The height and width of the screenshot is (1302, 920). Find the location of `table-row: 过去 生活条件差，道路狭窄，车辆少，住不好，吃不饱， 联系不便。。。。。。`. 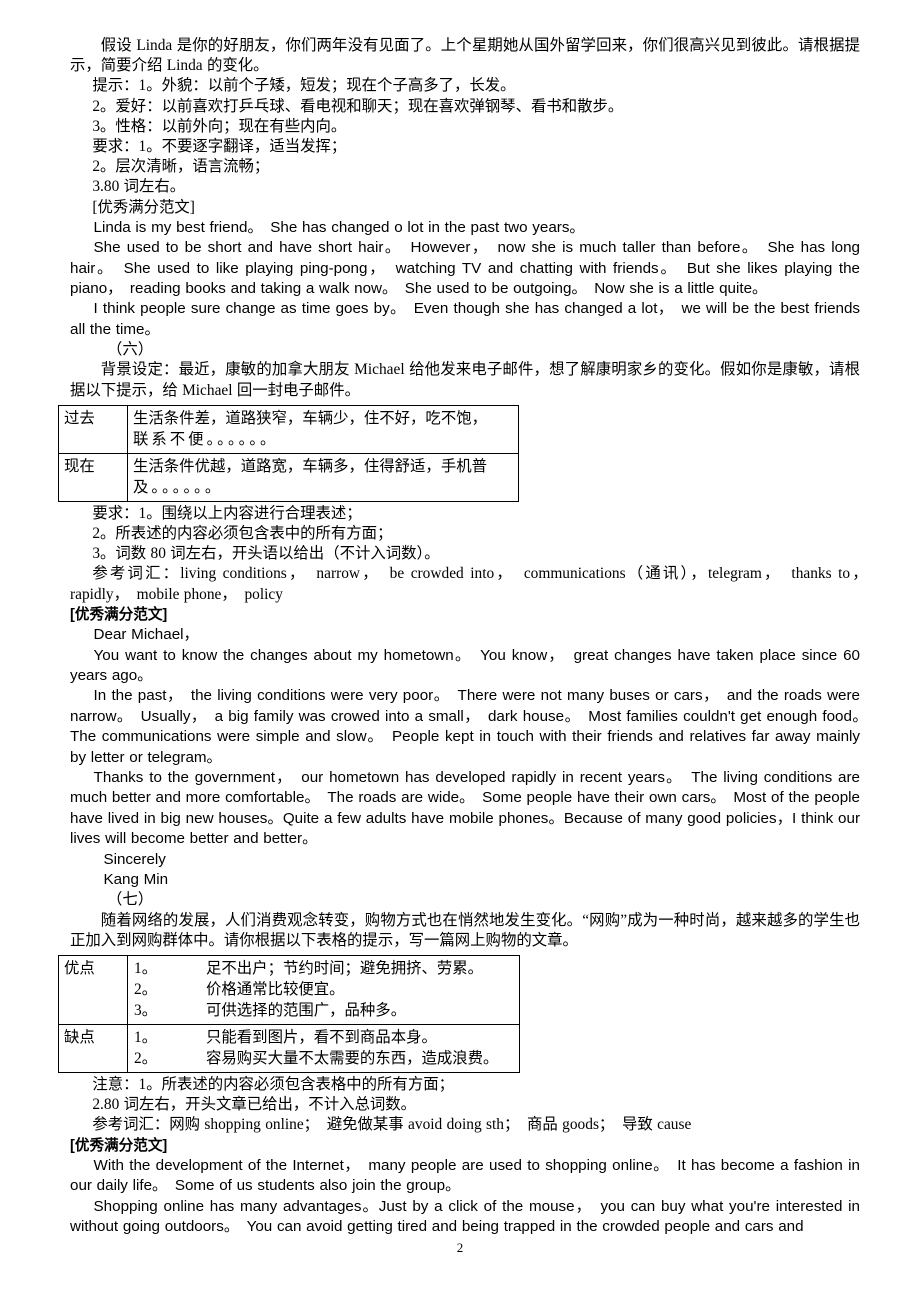

table-row: 过去 生活条件差，道路狭窄，车辆少，住不好，吃不饱， 联系不便。。。。。。 is located at coordinates (288, 429).